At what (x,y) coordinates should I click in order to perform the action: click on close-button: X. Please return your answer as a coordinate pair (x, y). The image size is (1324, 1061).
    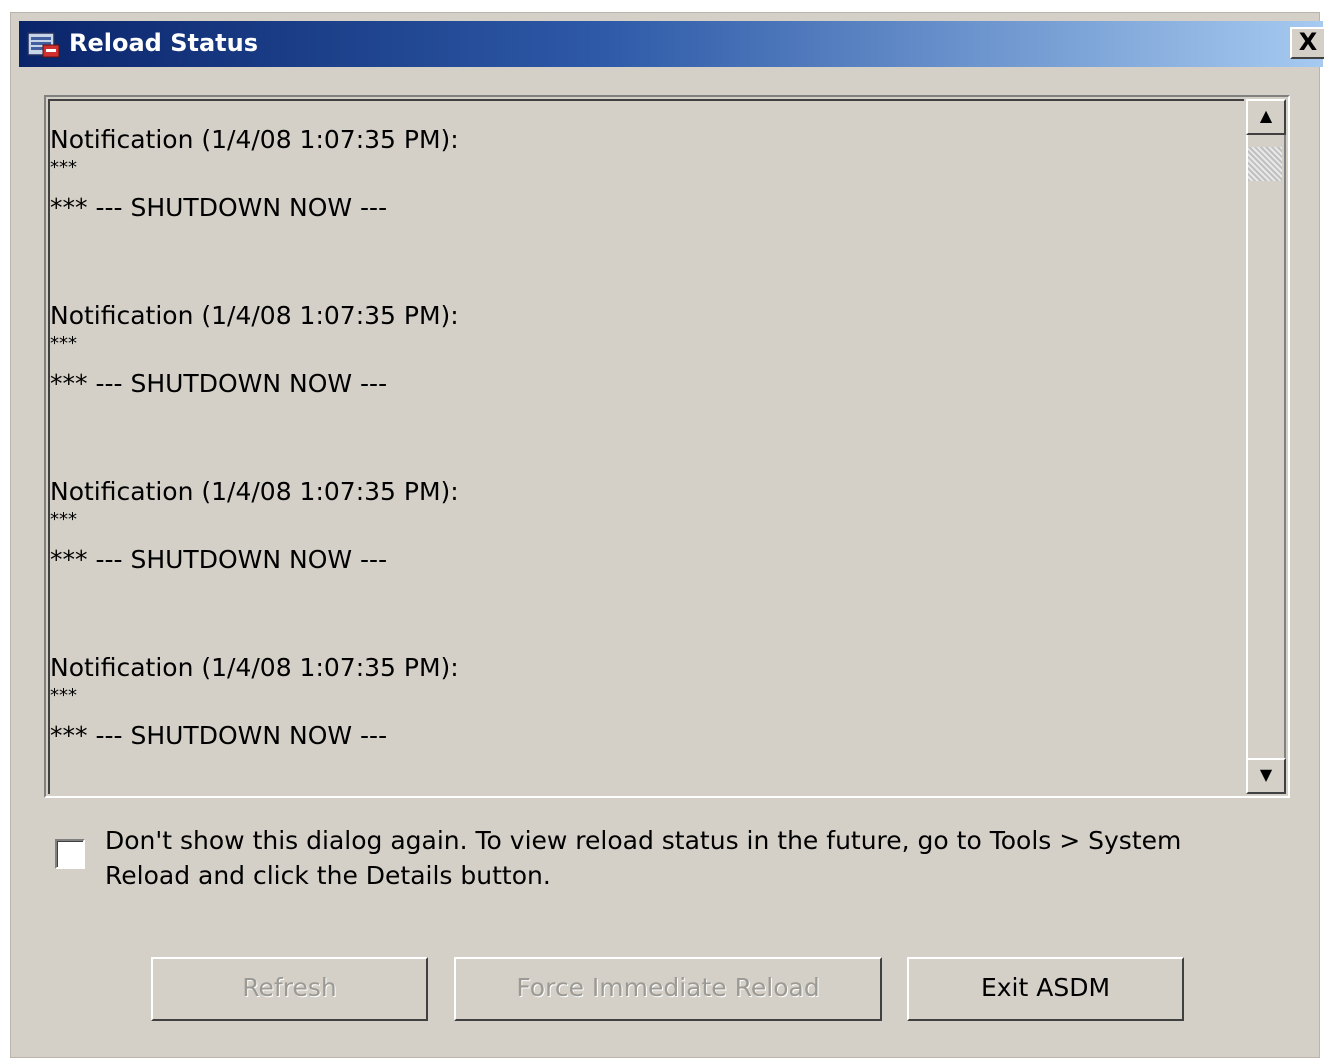
    Looking at the image, I should click on (1307, 43).